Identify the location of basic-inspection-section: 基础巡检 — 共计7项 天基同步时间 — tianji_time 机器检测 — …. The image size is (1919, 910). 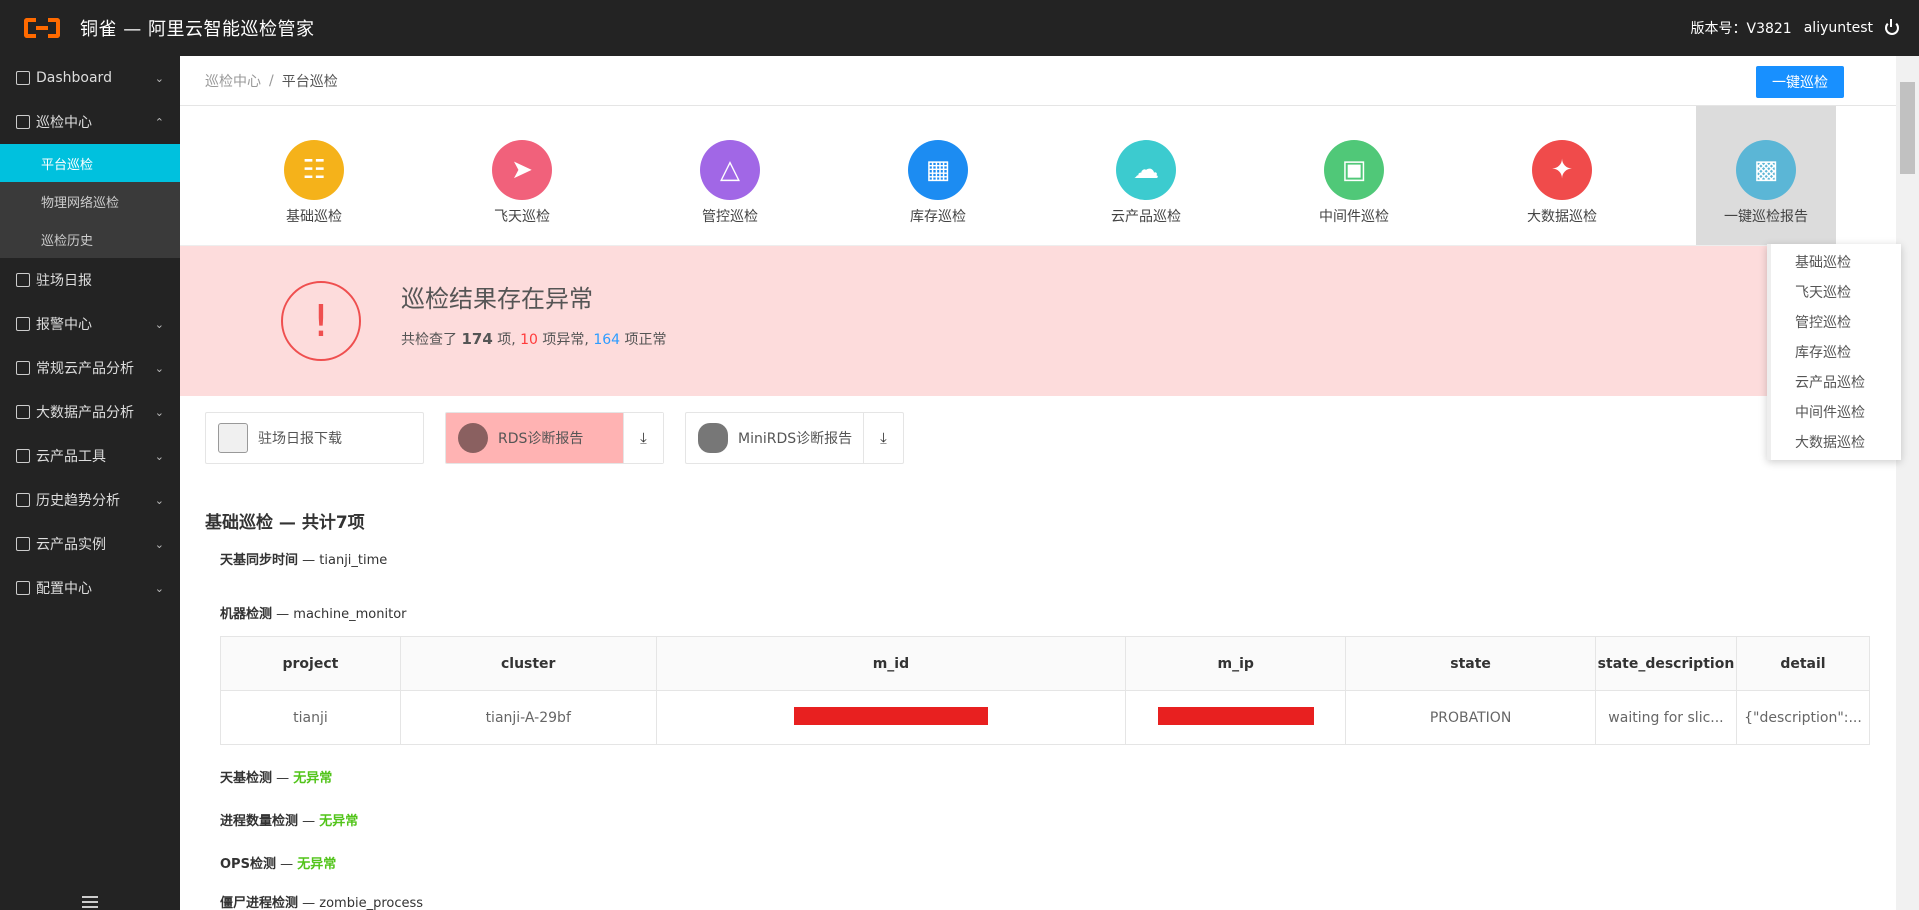
(1038, 565).